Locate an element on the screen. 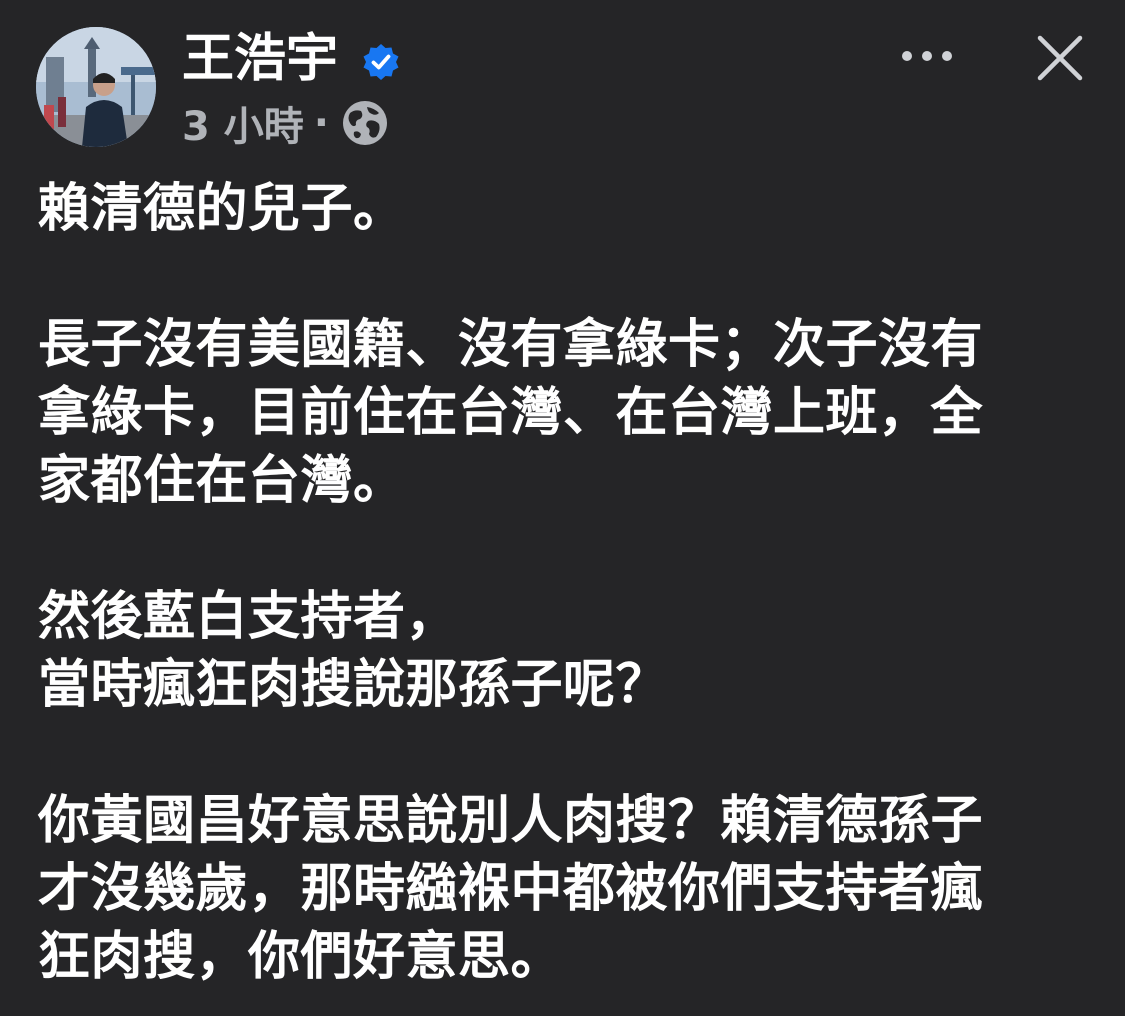  post-meta: 3 小時 · is located at coordinates (285, 124).